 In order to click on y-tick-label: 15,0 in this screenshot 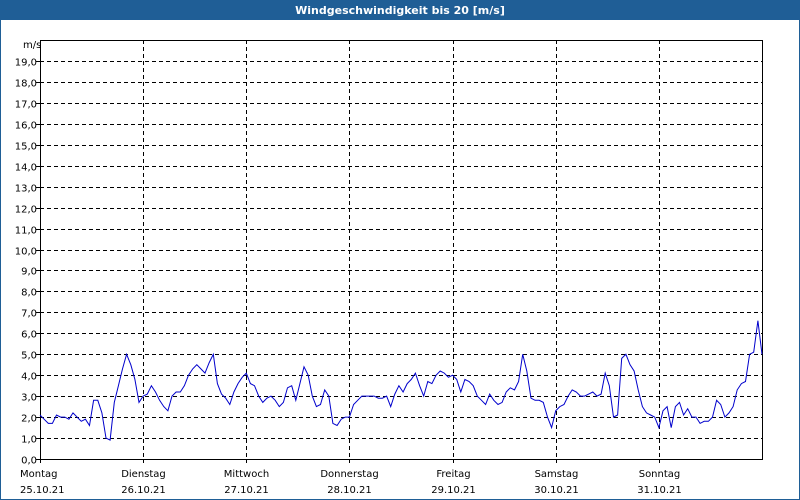, I will do `click(26, 147)`.